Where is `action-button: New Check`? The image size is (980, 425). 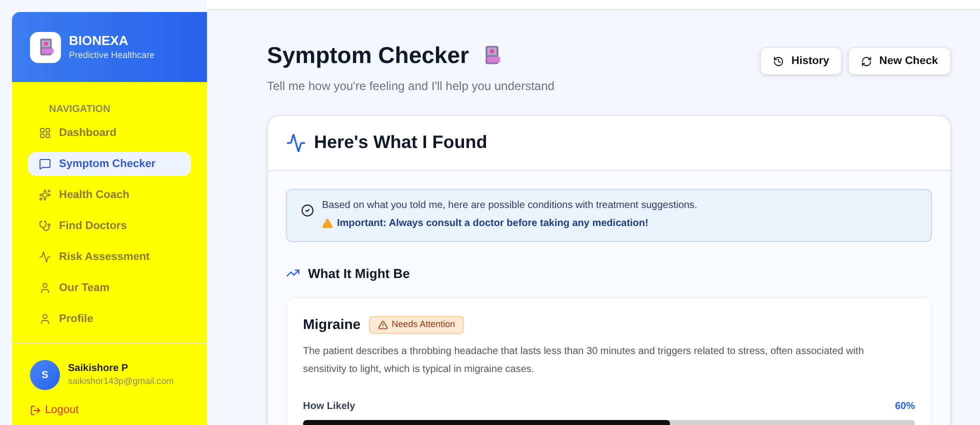 action-button: New Check is located at coordinates (899, 61).